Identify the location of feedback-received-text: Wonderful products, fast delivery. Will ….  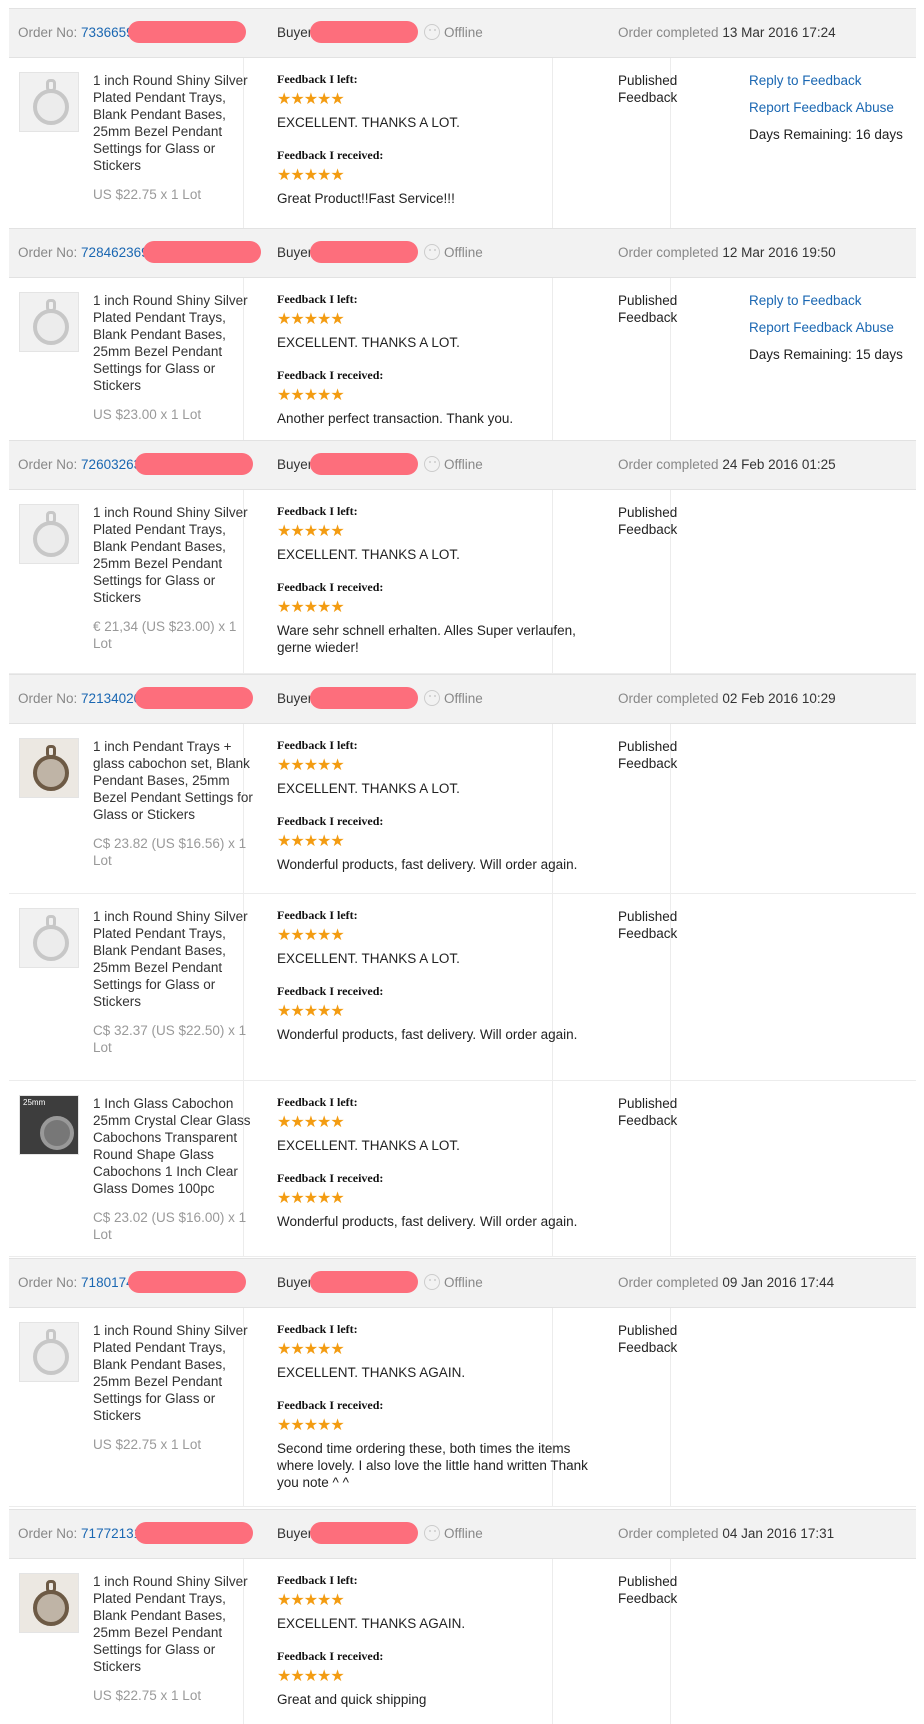
(427, 1221).